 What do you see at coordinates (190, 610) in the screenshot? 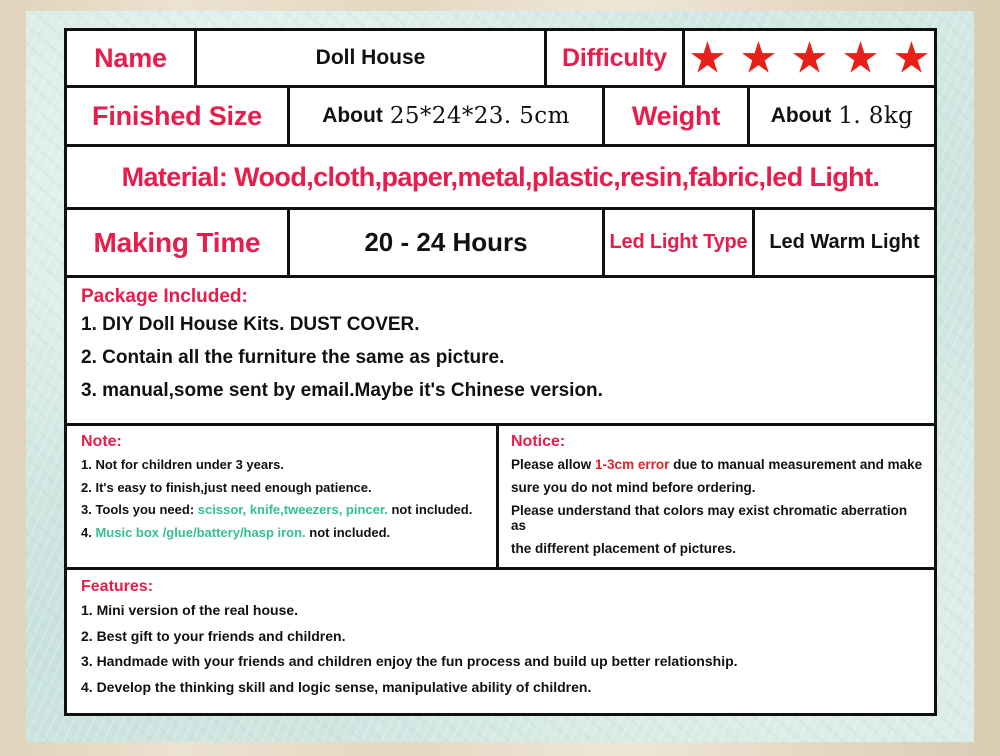
I see `feature-item: 1. Mini version of the real house.` at bounding box center [190, 610].